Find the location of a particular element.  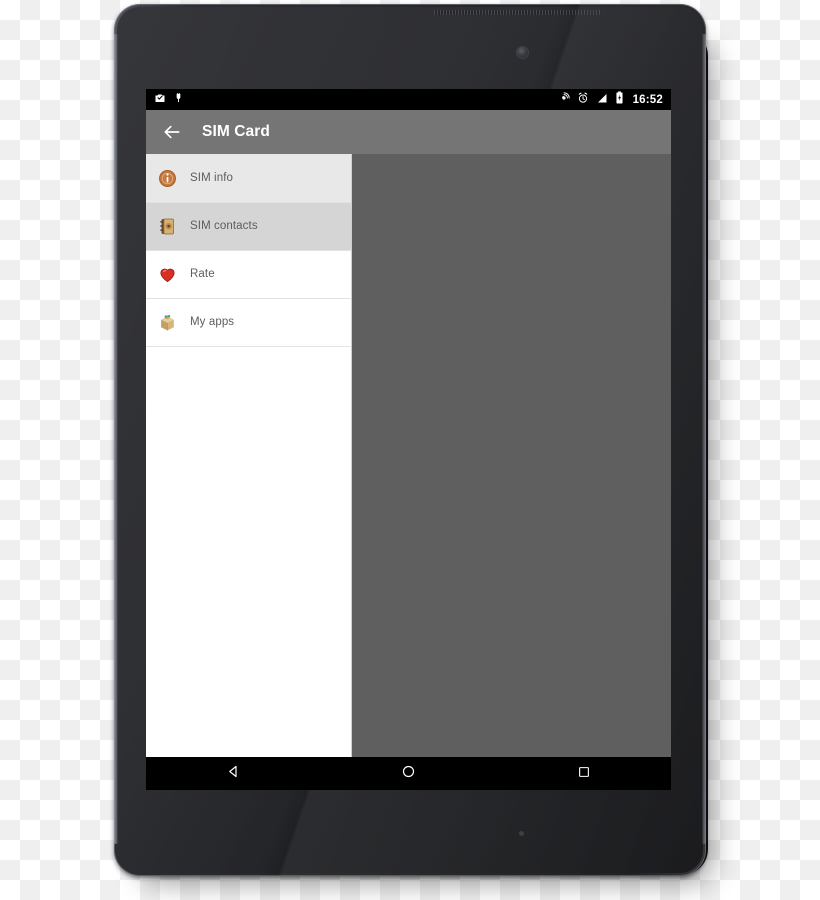

app-bar: SIM Card is located at coordinates (408, 132).